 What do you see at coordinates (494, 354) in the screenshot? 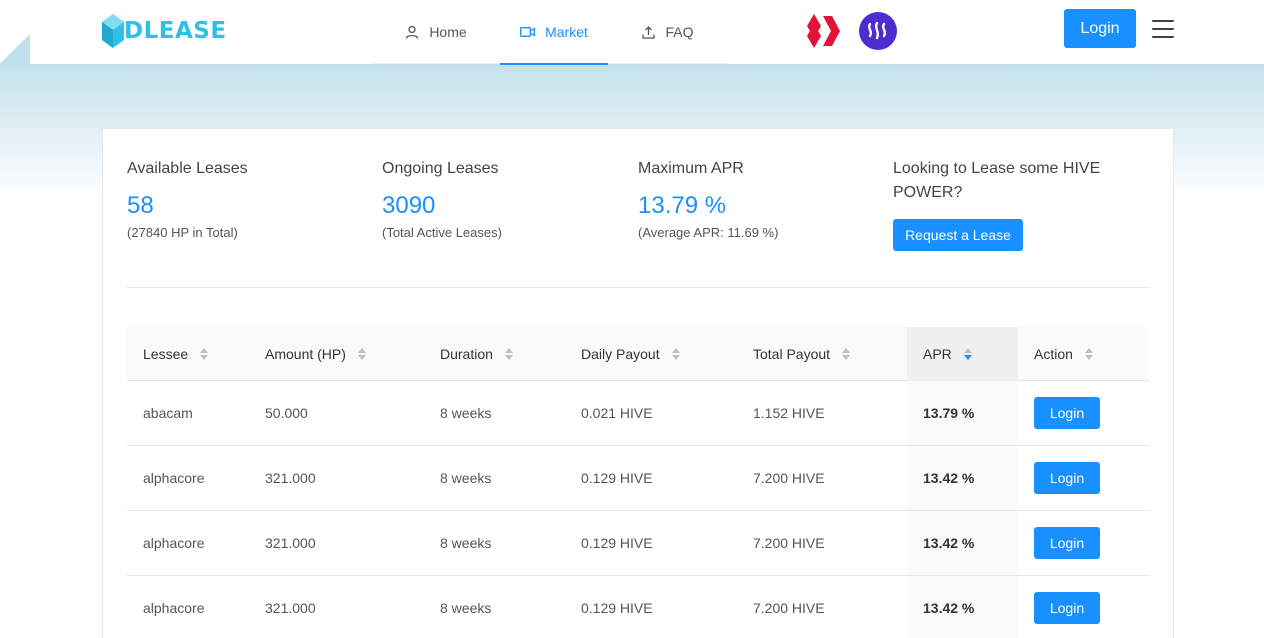
I see `column-header-duration: Duration` at bounding box center [494, 354].